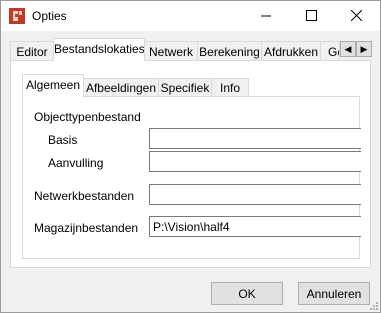 The width and height of the screenshot is (381, 313). I want to click on objecttypenbestand-label: Objecttypenbestand, so click(87, 117).